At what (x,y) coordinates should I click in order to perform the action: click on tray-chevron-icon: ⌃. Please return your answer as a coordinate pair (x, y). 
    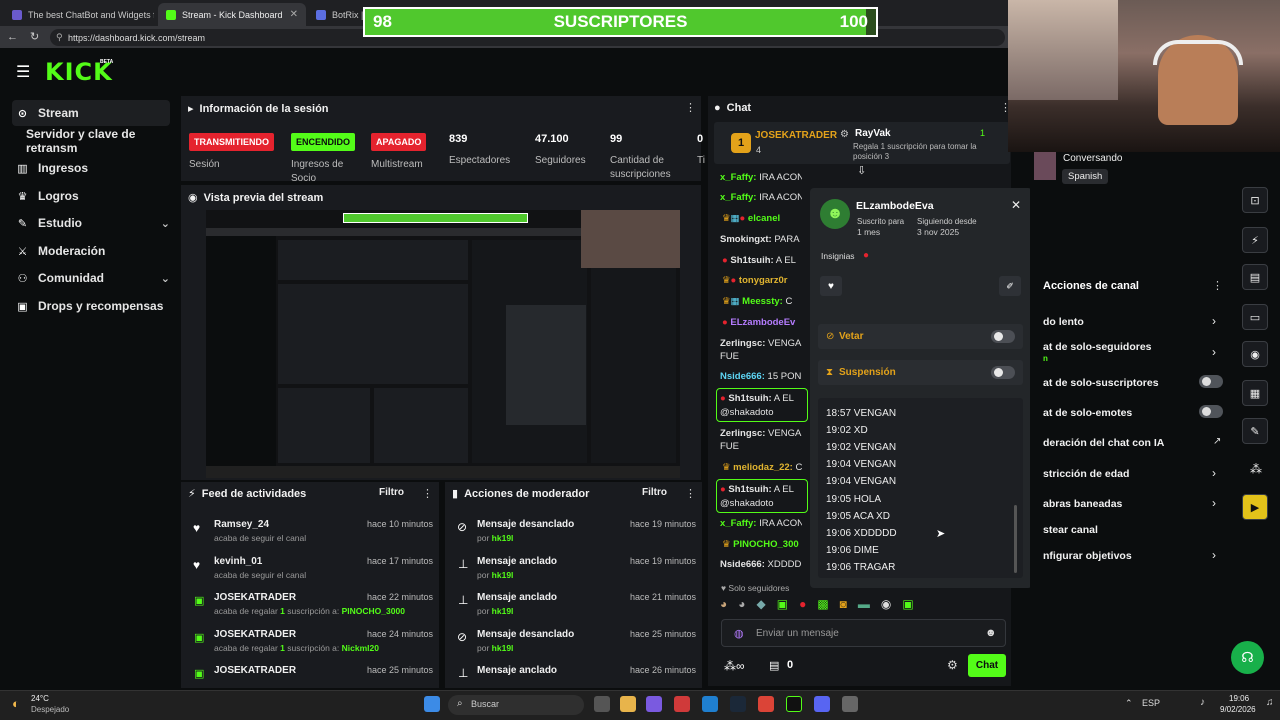
    Looking at the image, I should click on (1129, 703).